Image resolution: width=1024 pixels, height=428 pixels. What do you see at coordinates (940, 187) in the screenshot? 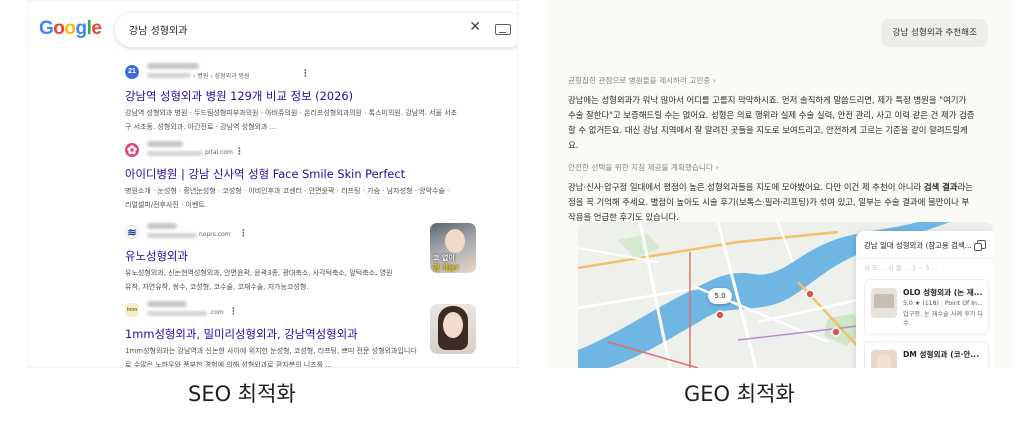
I see `answer-emphasis: 검색 결과` at bounding box center [940, 187].